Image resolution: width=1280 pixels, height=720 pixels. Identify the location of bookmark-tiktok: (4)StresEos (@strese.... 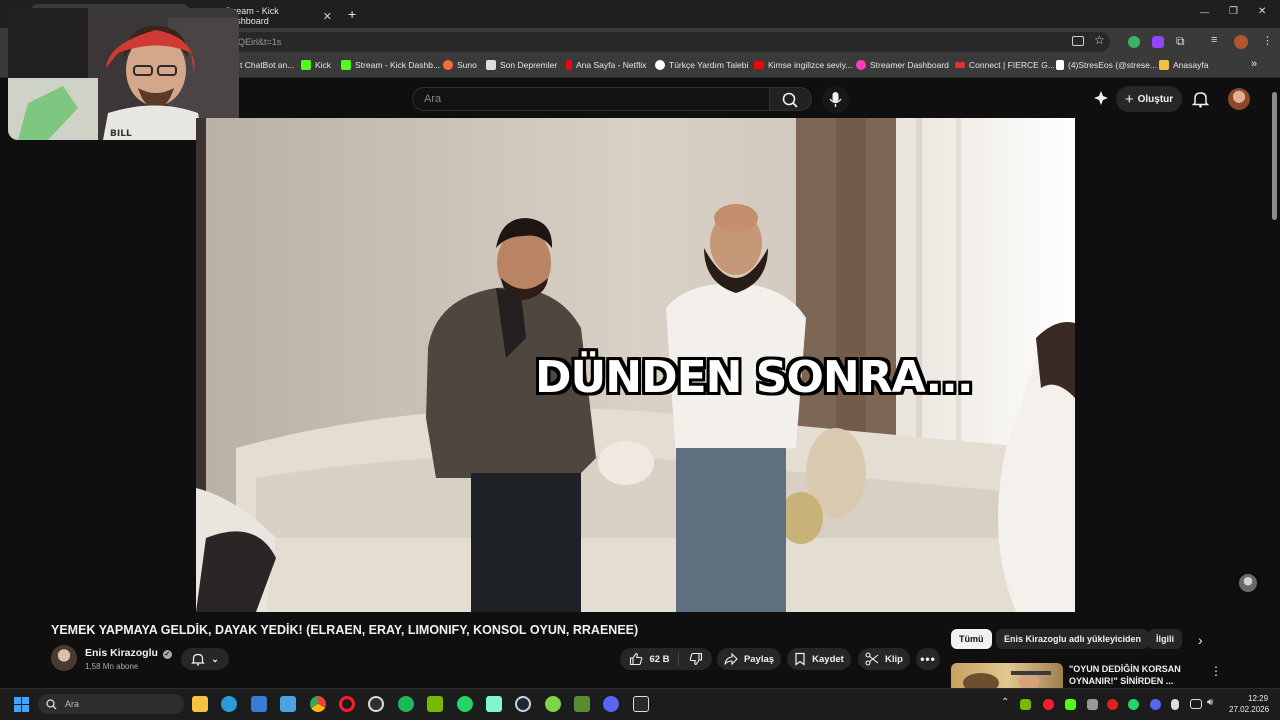
(1106, 65).